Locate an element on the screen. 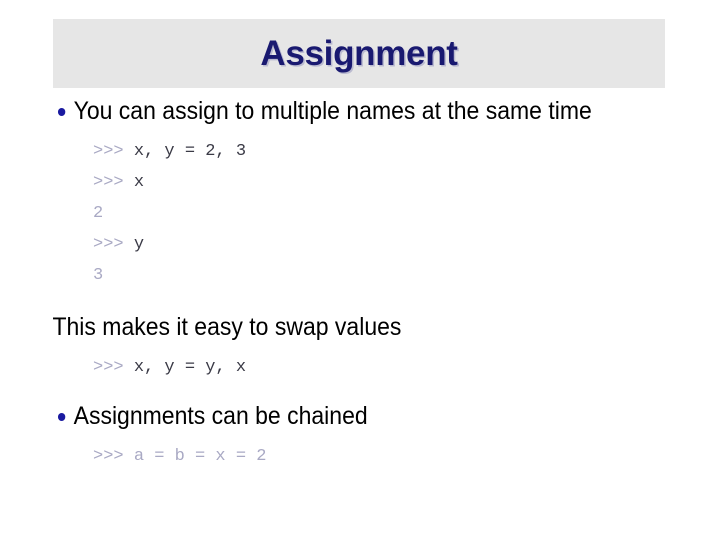  code-output: 2 is located at coordinates (98, 213).